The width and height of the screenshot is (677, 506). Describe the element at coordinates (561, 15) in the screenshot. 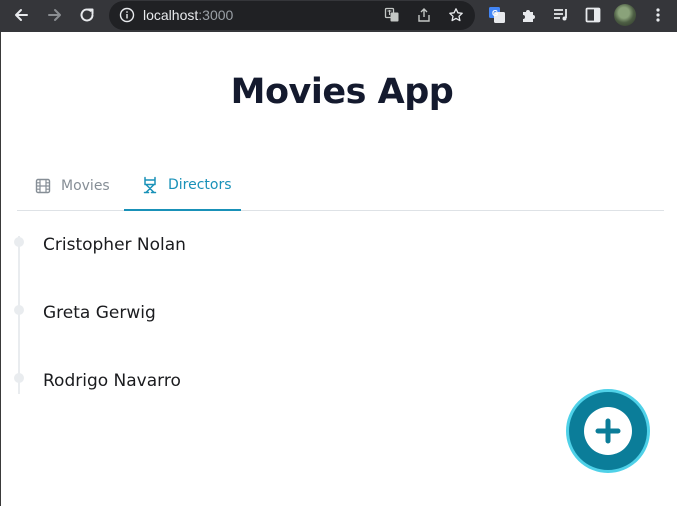

I see `media-playlist-icon` at that location.